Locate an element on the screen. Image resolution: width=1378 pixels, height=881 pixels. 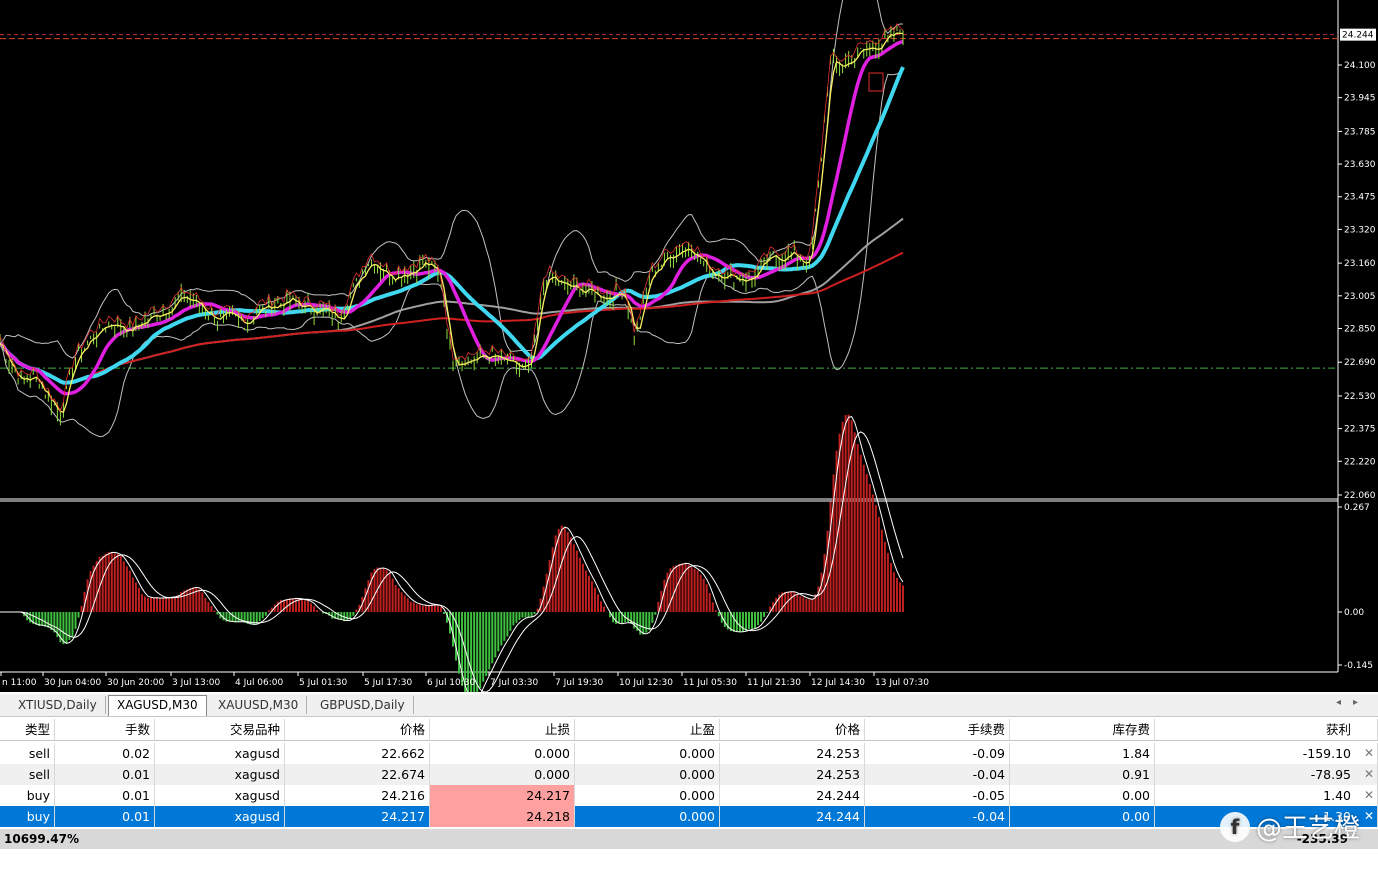
cell-stop-loss: 24.218 is located at coordinates (502, 816).